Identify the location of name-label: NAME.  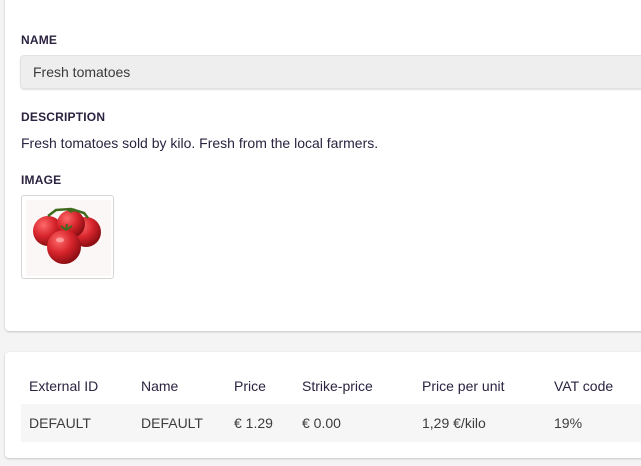
(39, 40).